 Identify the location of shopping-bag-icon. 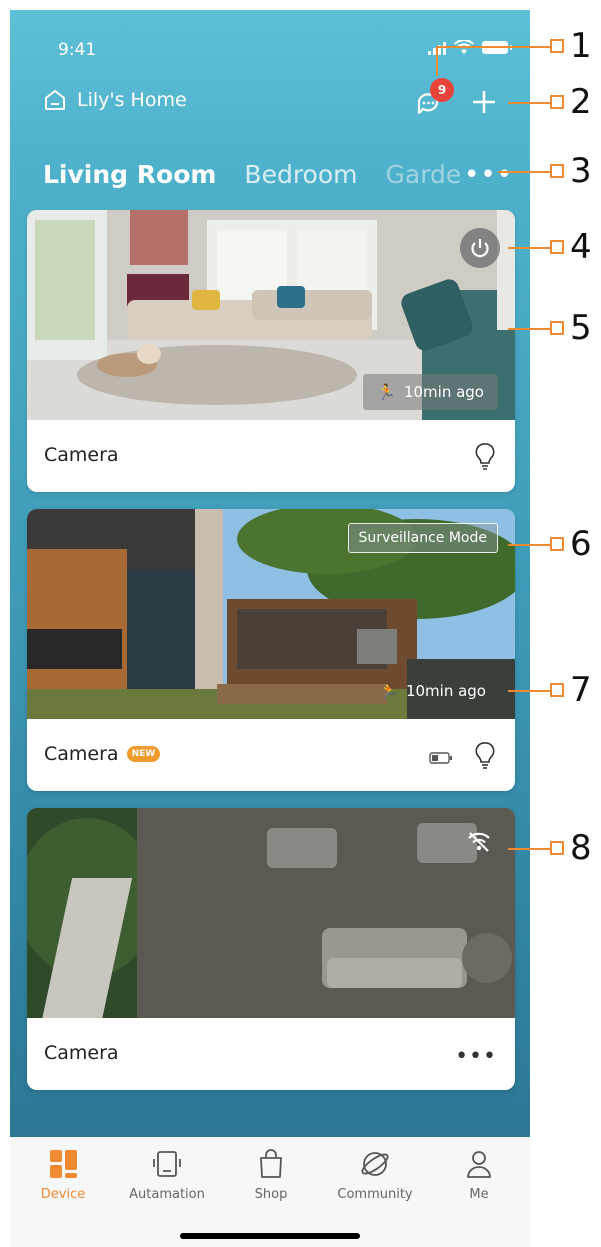
(271, 1163).